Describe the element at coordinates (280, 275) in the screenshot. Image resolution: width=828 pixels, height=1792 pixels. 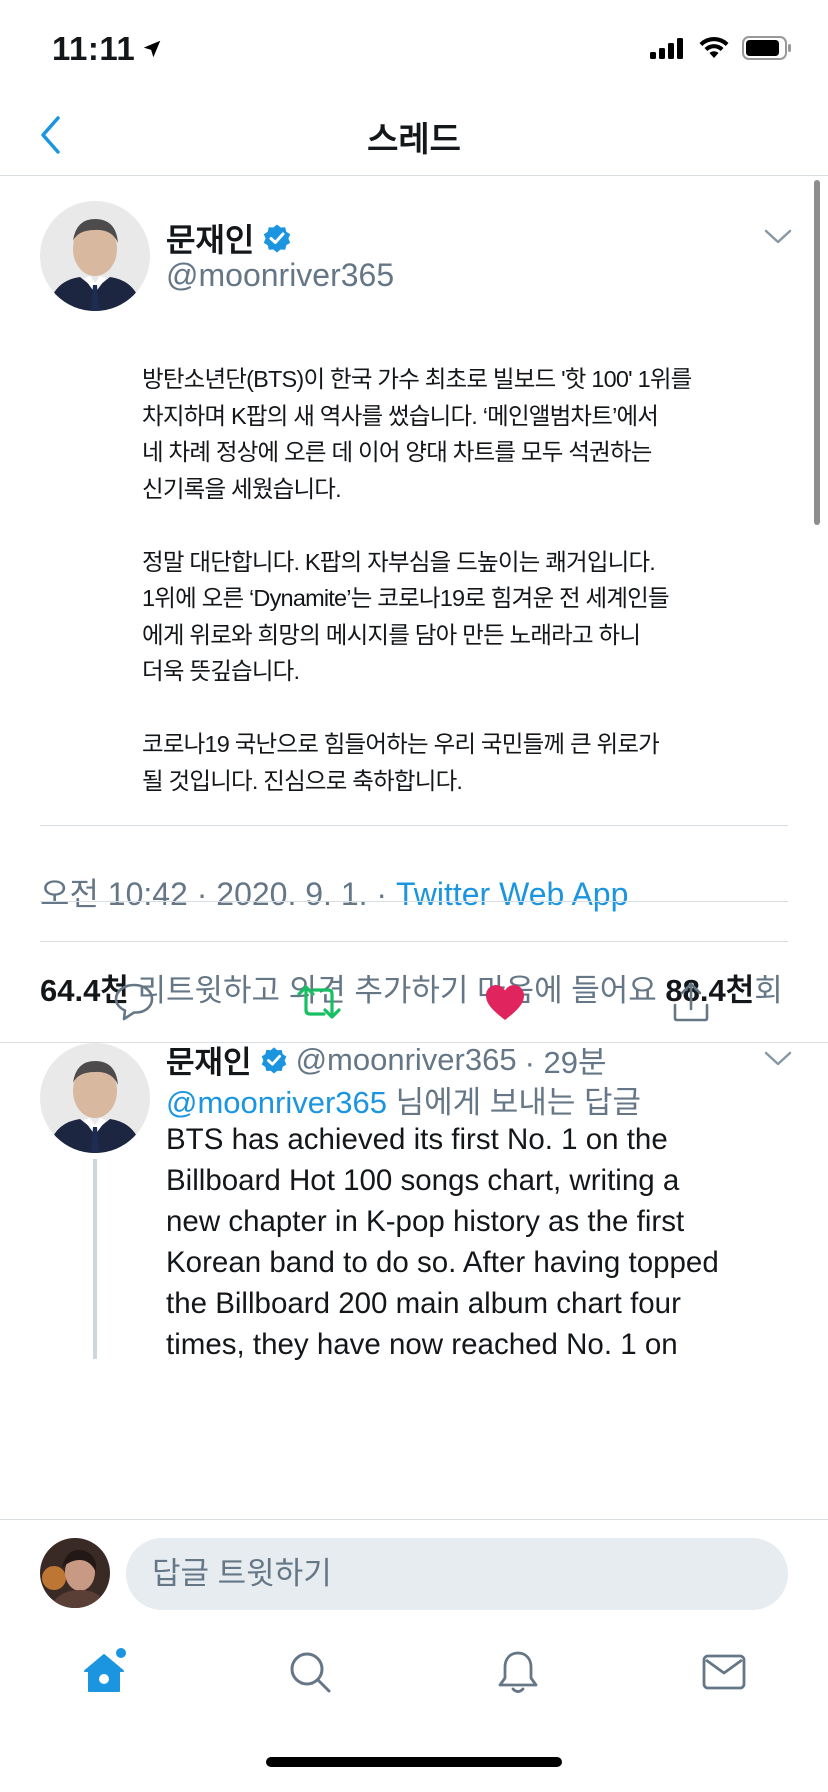
I see `author-handle: @moonriver365` at that location.